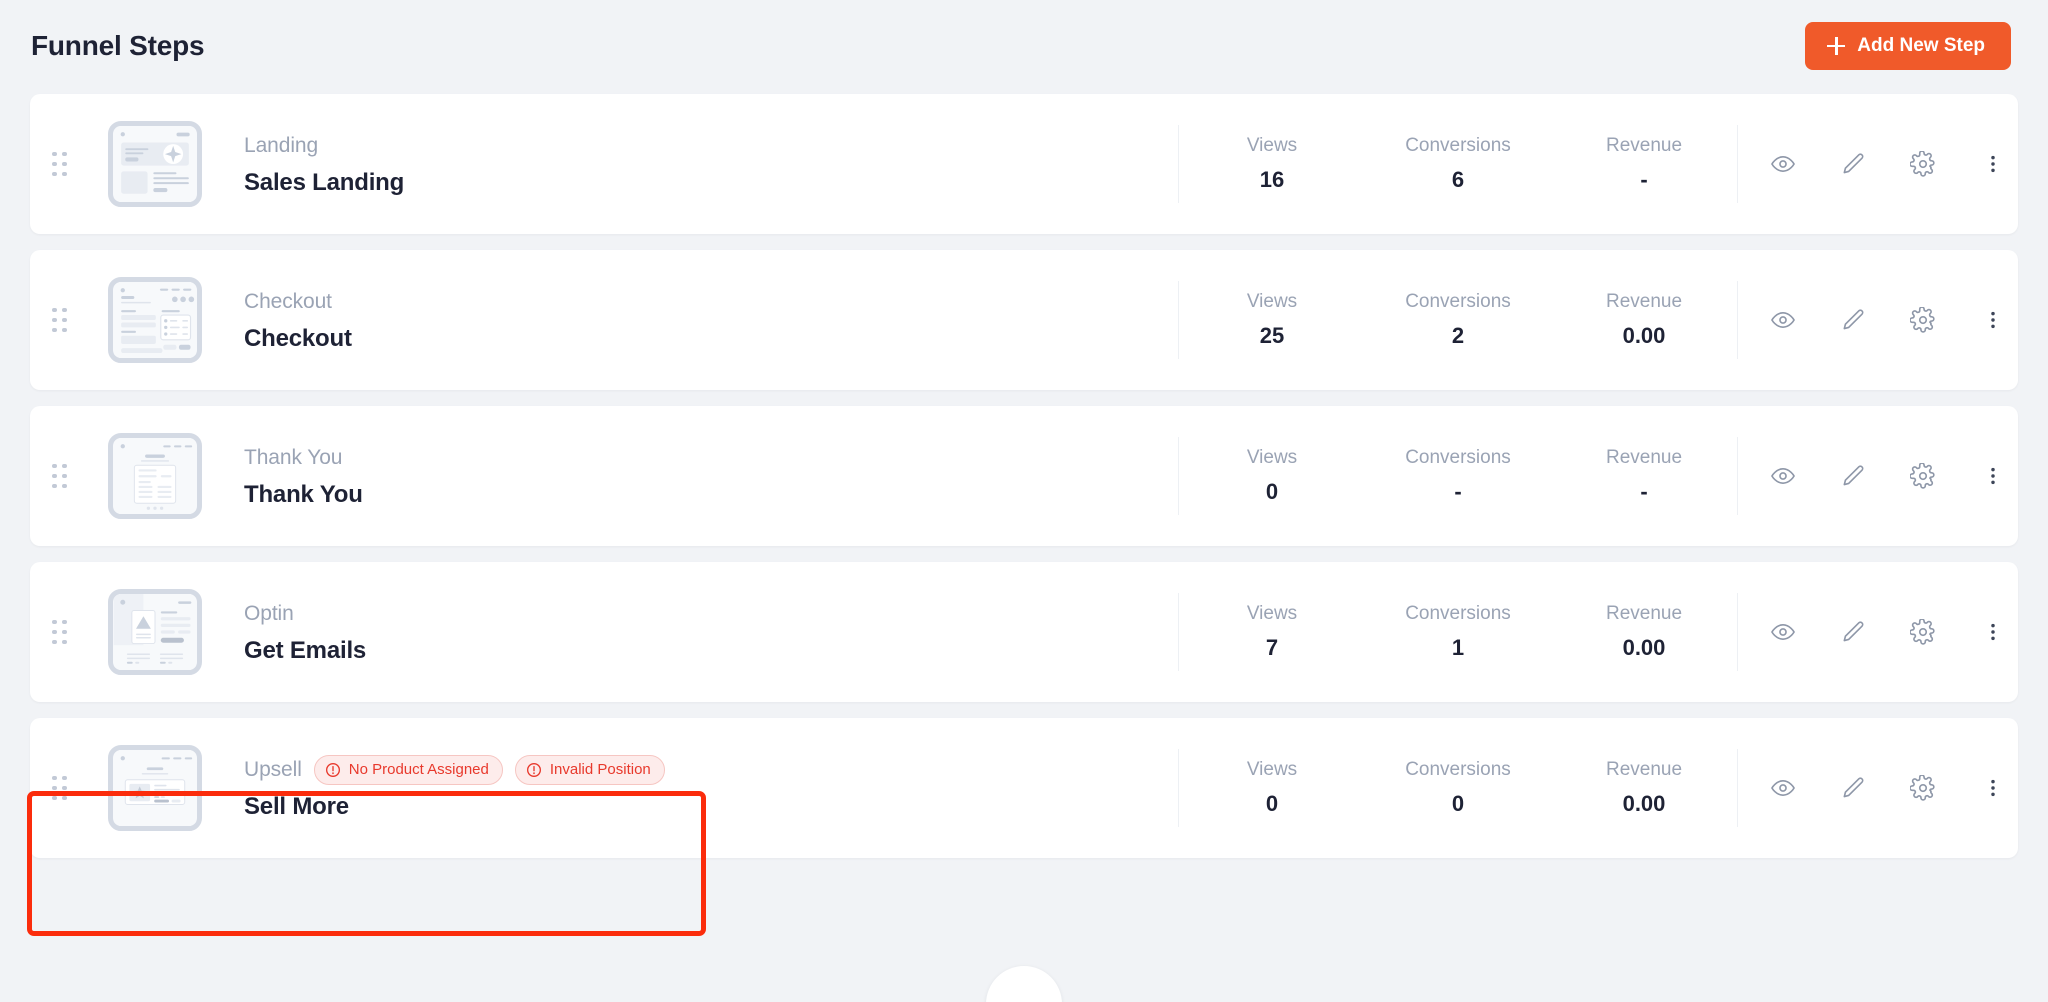 This screenshot has height=1002, width=2048. I want to click on step-warning-badge: No Product Assigned, so click(408, 769).